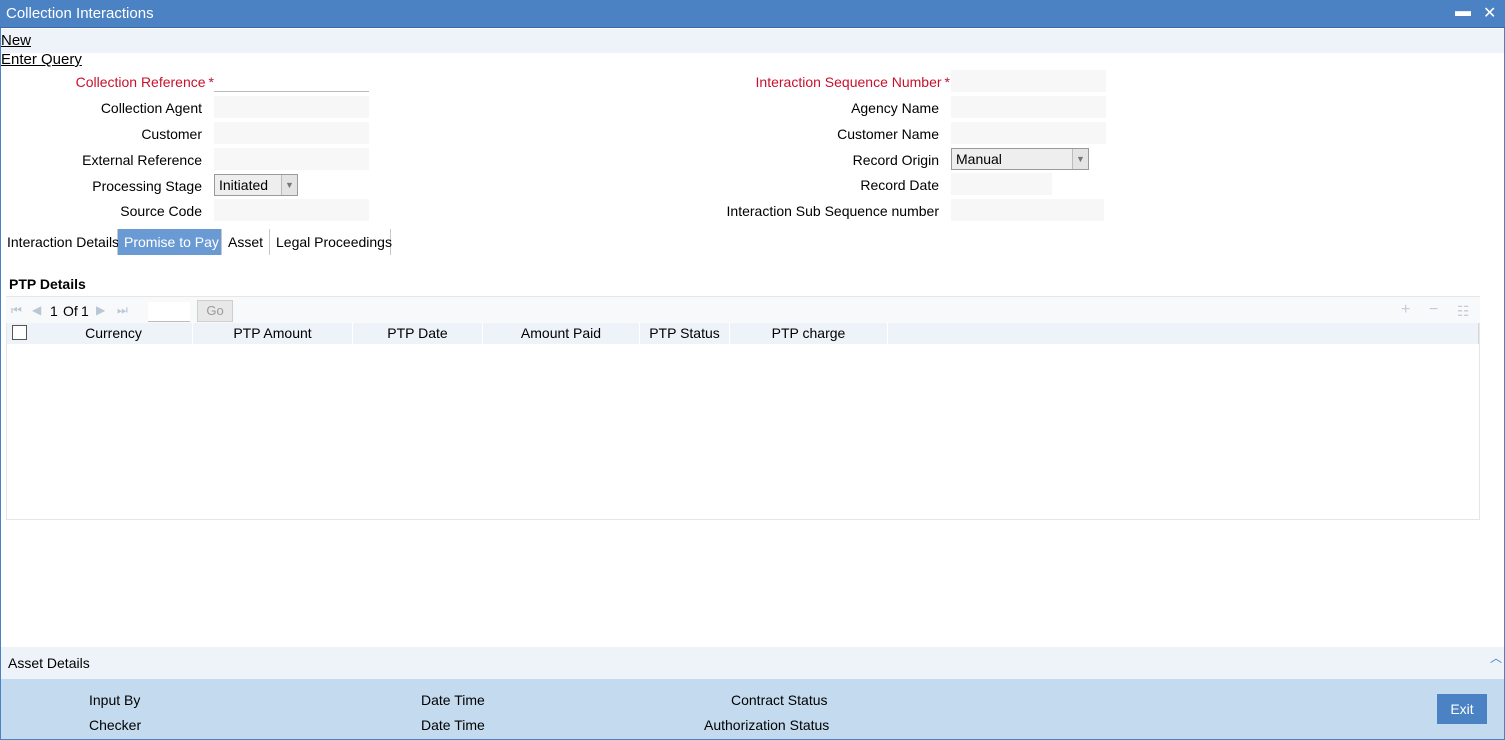  What do you see at coordinates (169, 312) in the screenshot?
I see `page-number-input` at bounding box center [169, 312].